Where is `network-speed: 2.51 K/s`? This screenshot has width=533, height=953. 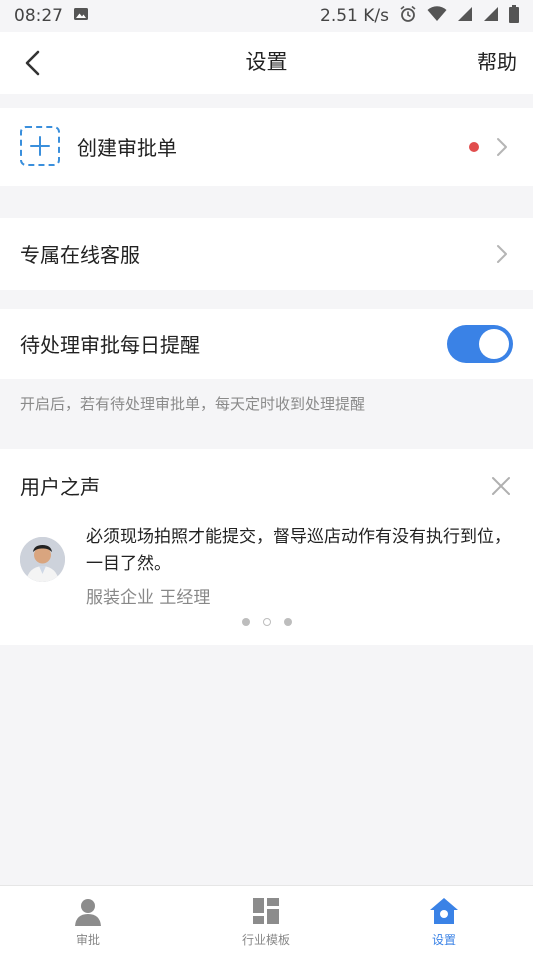
network-speed: 2.51 K/s is located at coordinates (354, 16).